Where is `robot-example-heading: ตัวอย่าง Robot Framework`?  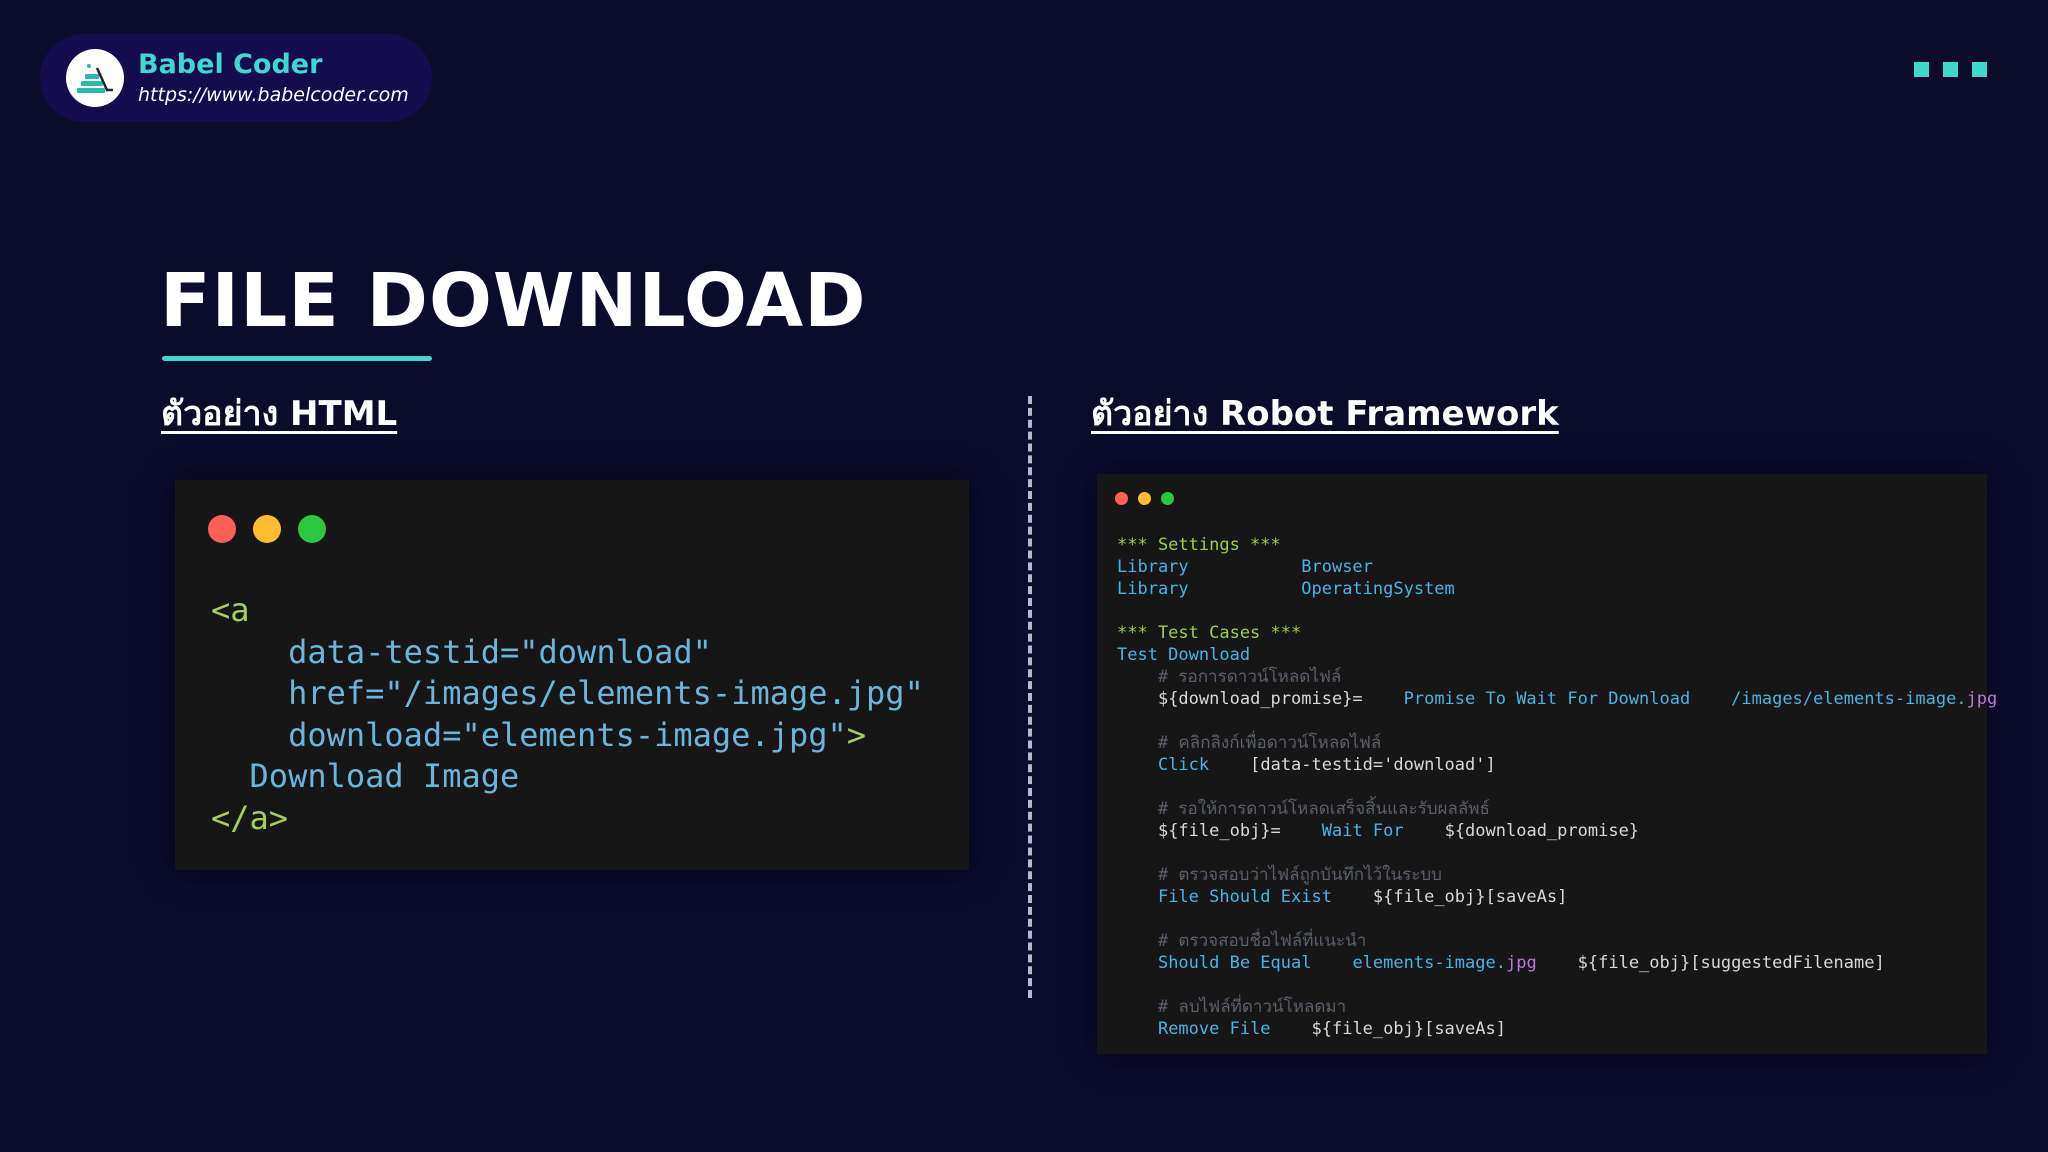 robot-example-heading: ตัวอย่าง Robot Framework is located at coordinates (1325, 414).